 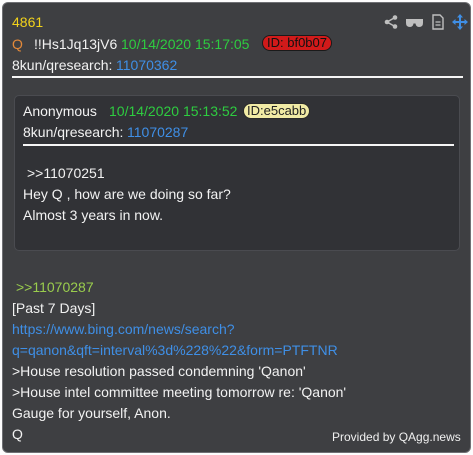 I want to click on post-number: 4861, so click(x=28, y=22).